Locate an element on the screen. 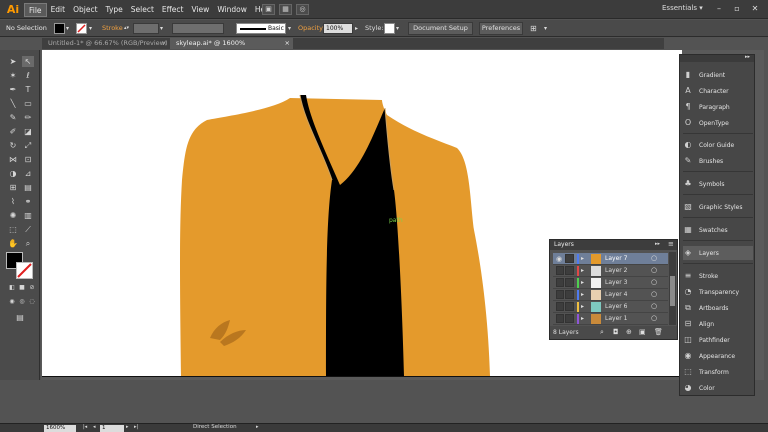 The width and height of the screenshot is (768, 432). draw-inside-icon: ◌ is located at coordinates (32, 301).